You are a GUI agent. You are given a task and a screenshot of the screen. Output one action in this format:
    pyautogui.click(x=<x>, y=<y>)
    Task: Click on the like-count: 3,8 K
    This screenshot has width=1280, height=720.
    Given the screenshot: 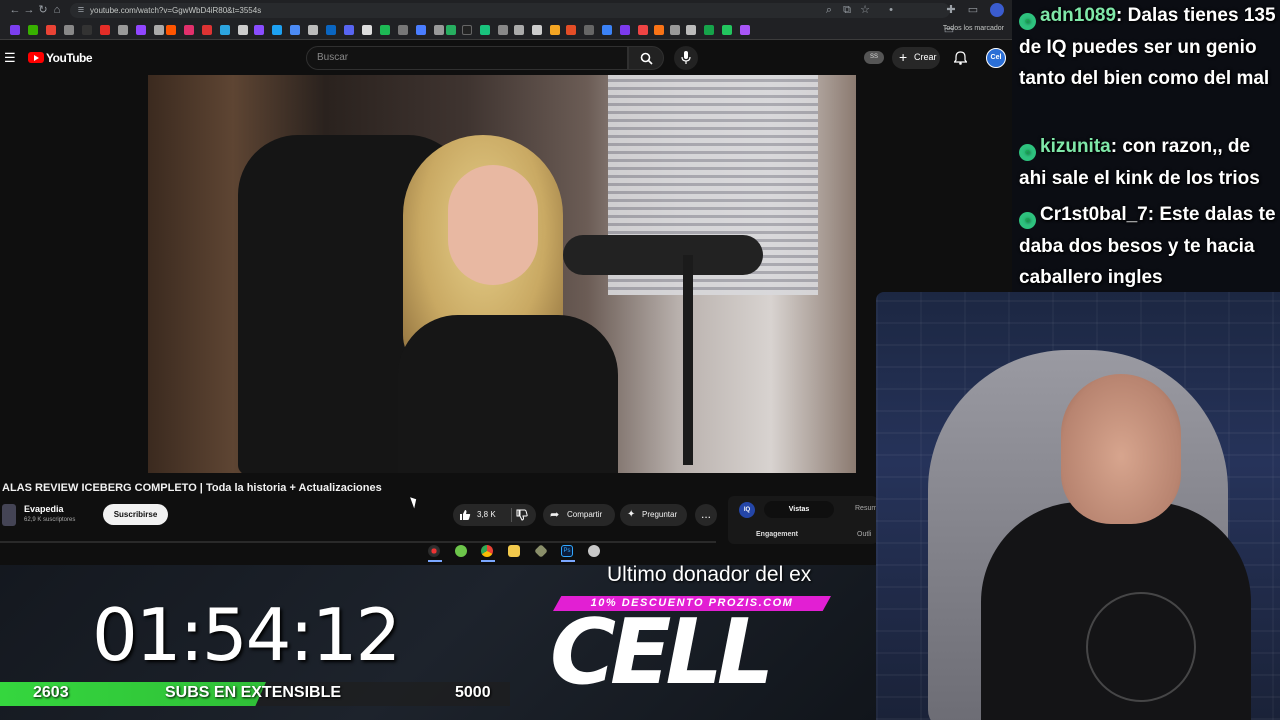 What is the action you would take?
    pyautogui.click(x=486, y=515)
    